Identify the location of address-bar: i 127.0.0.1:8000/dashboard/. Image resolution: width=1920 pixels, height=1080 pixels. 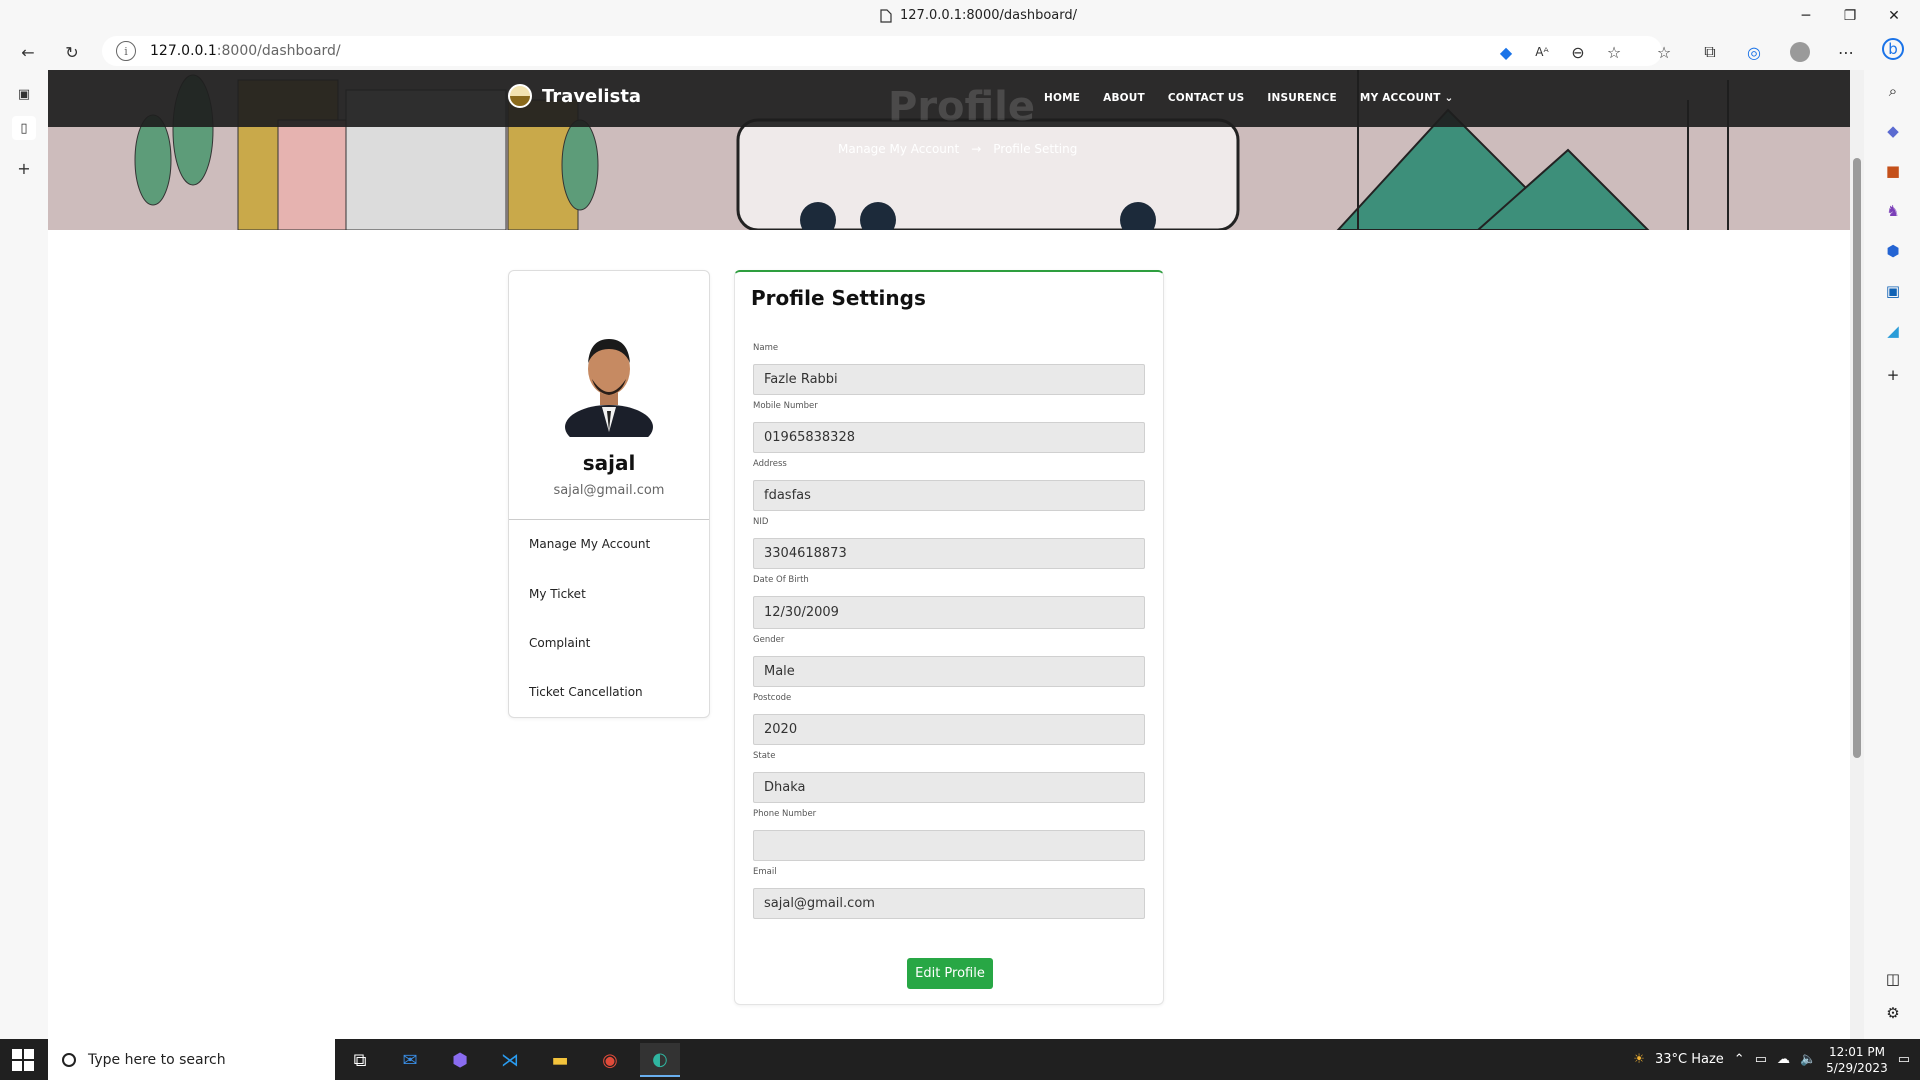
(882, 51).